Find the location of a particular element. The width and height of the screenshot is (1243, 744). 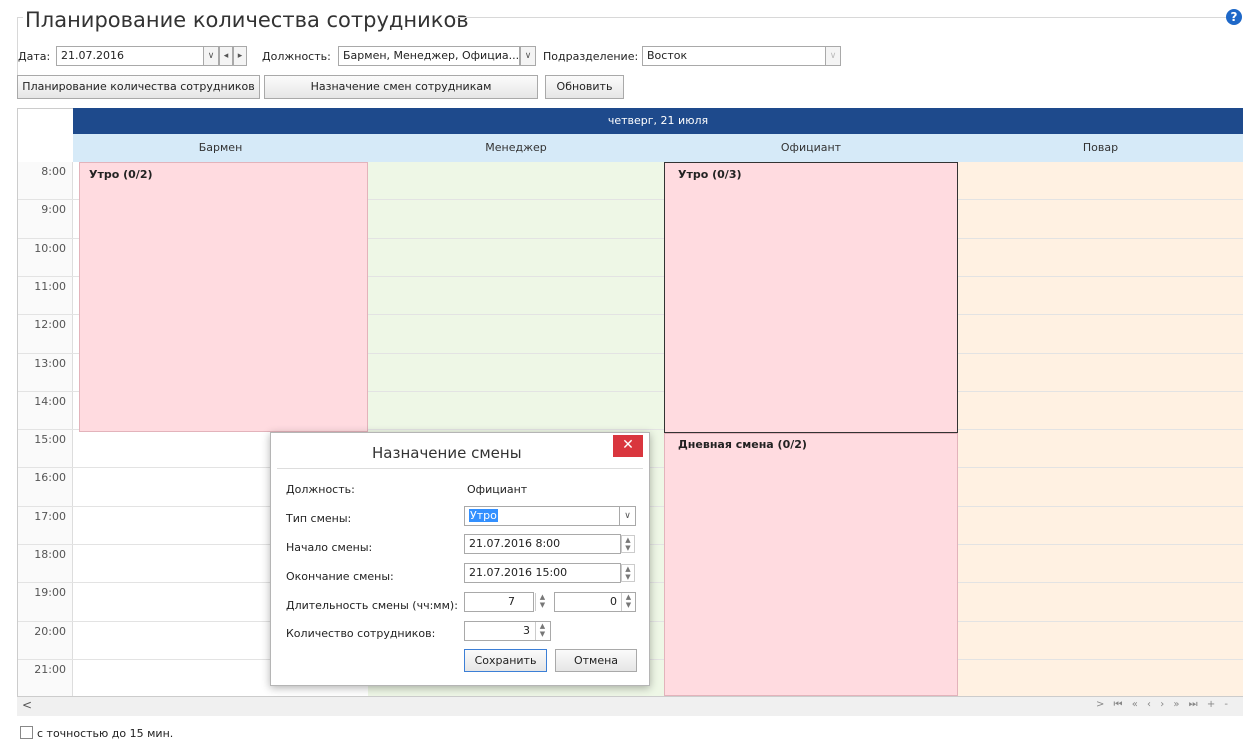

time-label: 21:00 is located at coordinates (50, 669).